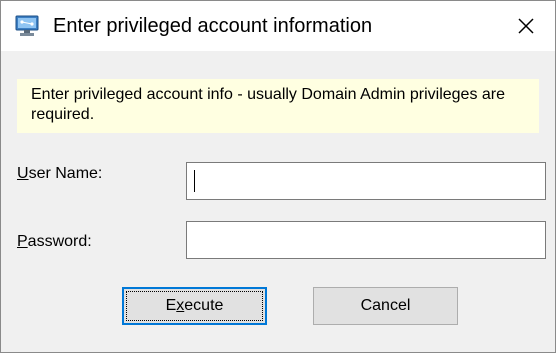  I want to click on password-input, so click(366, 240).